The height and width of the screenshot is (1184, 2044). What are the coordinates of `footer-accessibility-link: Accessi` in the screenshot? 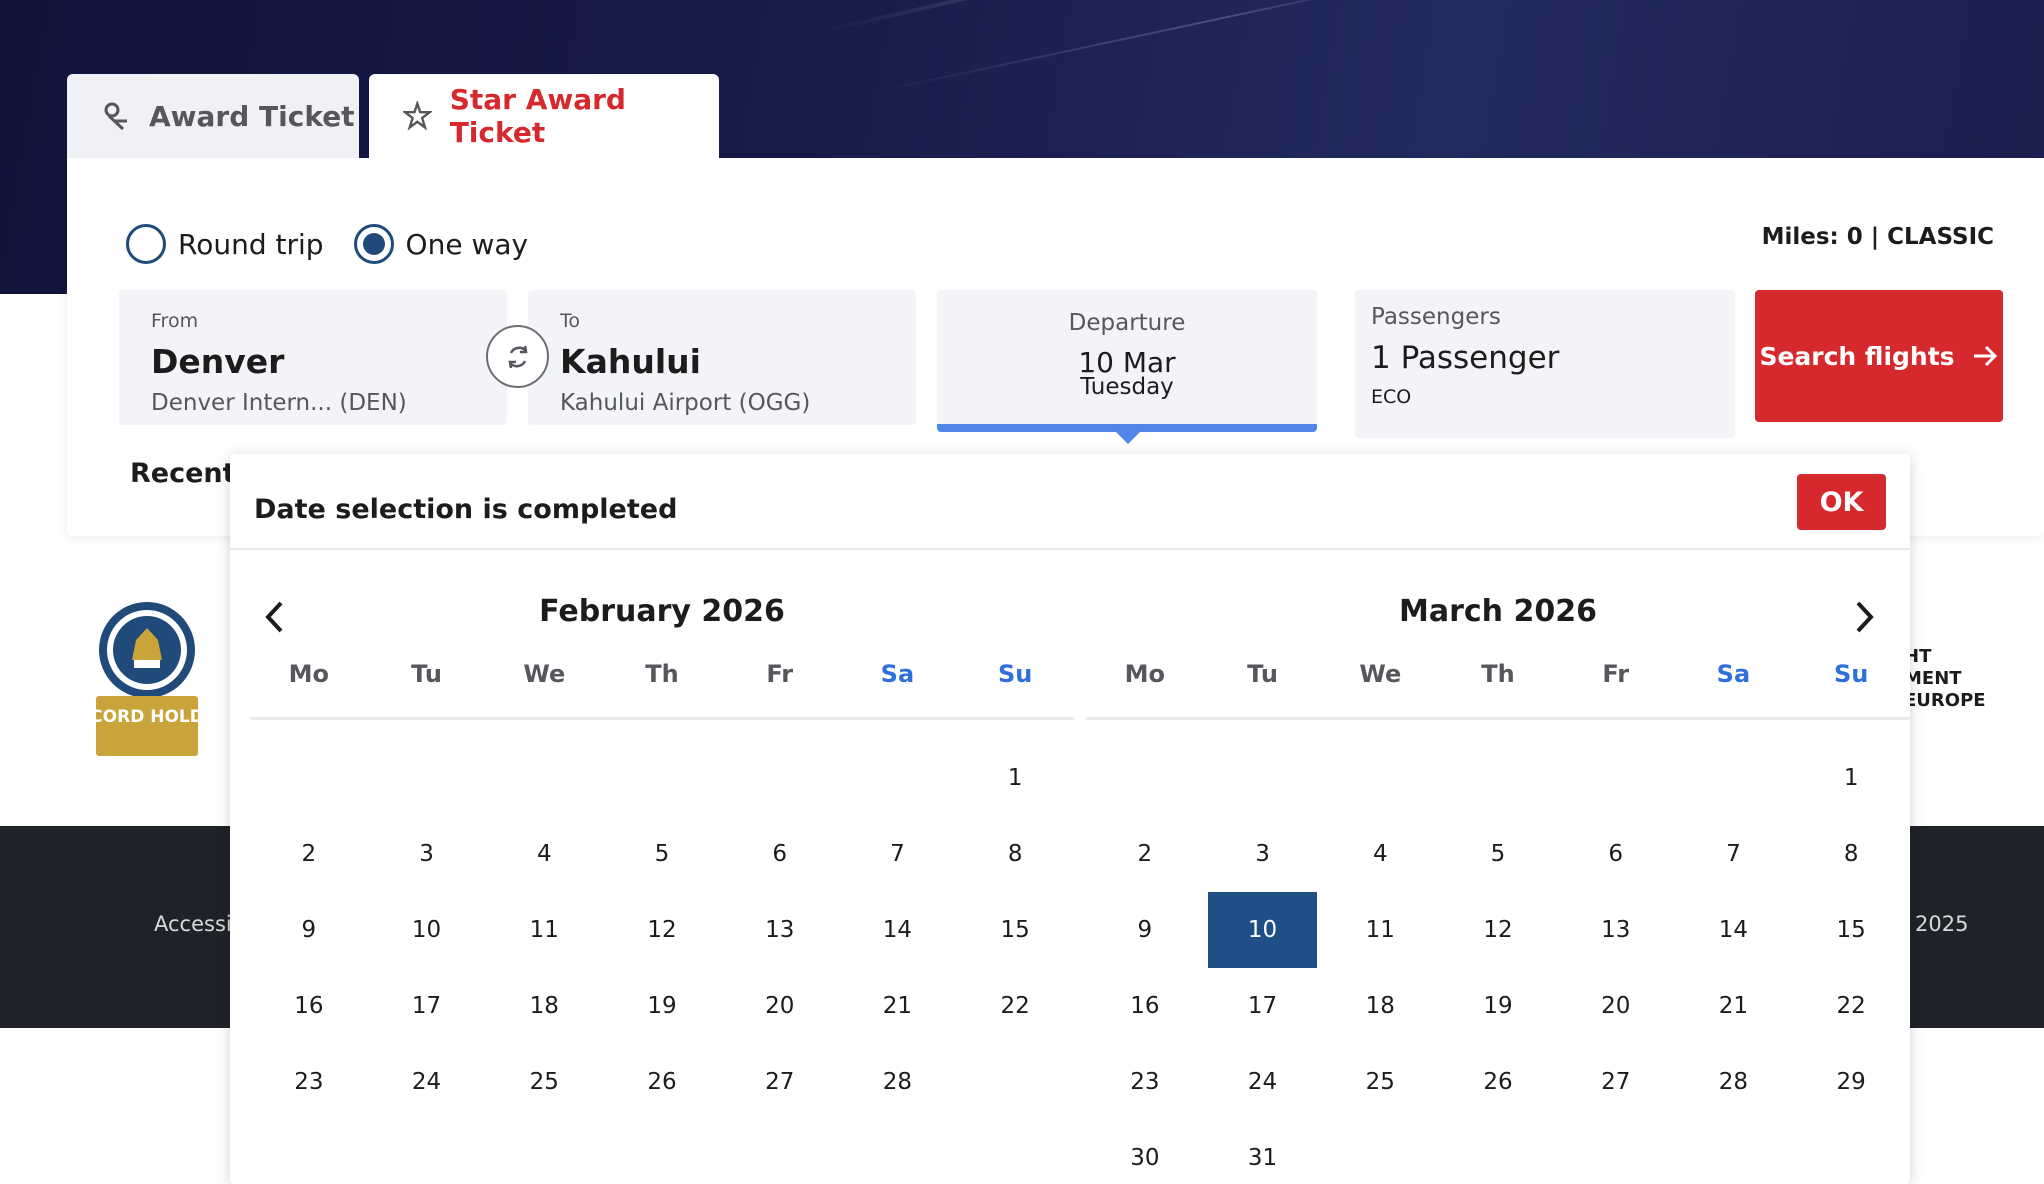 It's located at (193, 924).